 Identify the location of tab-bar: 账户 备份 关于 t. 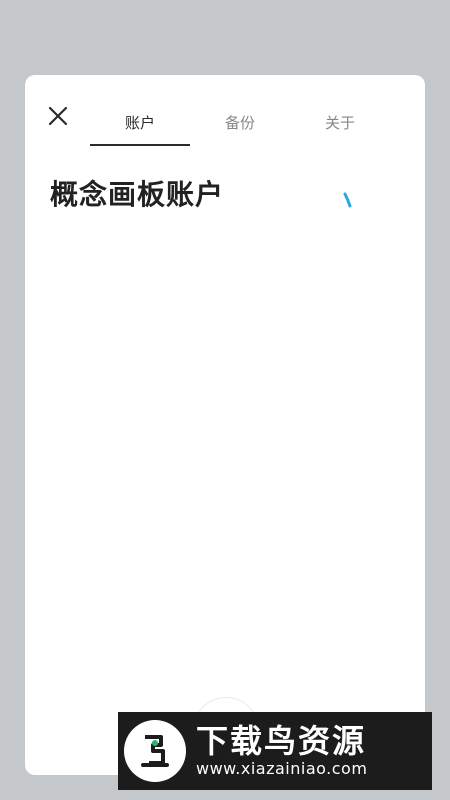
(257, 123).